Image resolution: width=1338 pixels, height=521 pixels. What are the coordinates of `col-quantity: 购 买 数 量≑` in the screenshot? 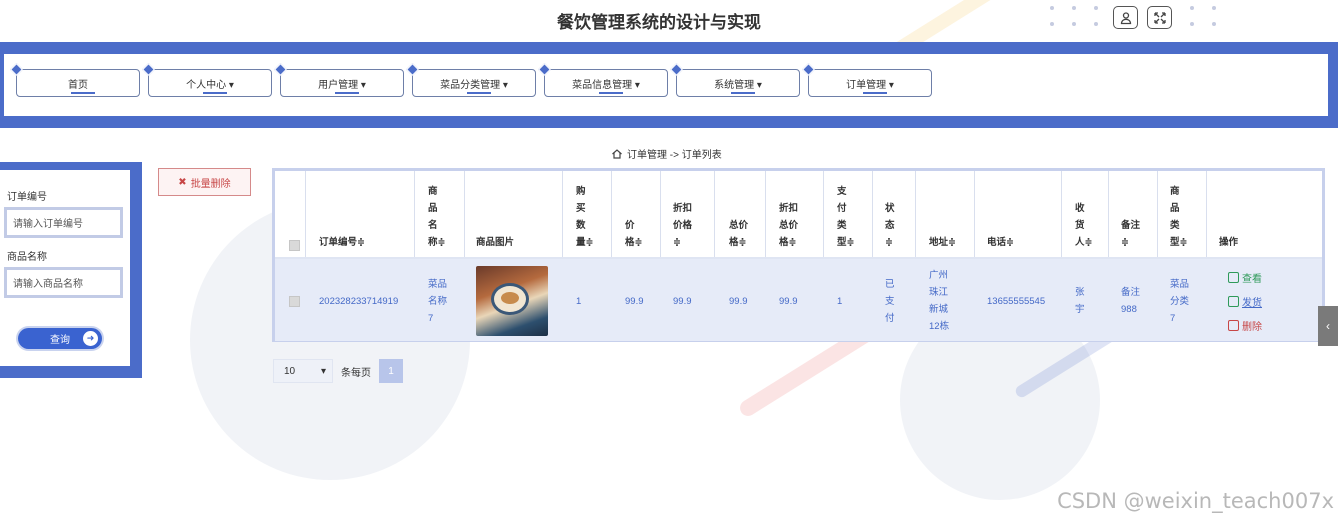 It's located at (584, 214).